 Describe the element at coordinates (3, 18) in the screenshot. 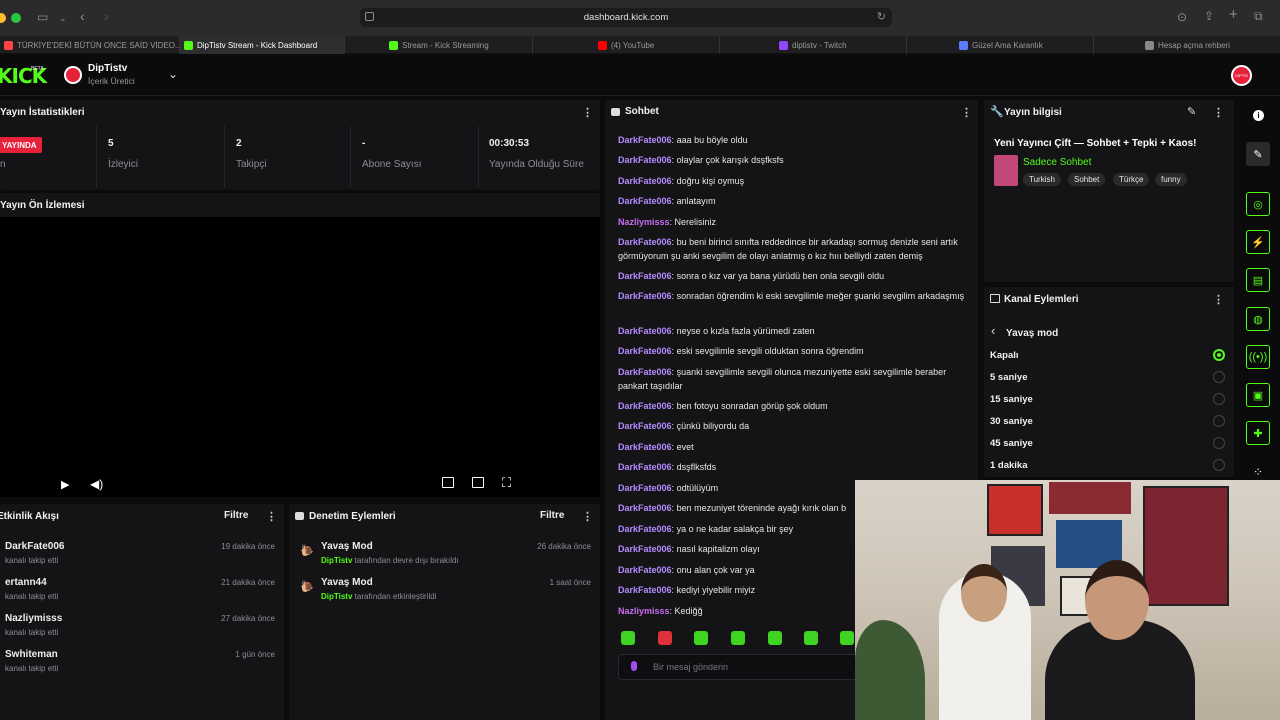

I see `window-zoom-button` at that location.